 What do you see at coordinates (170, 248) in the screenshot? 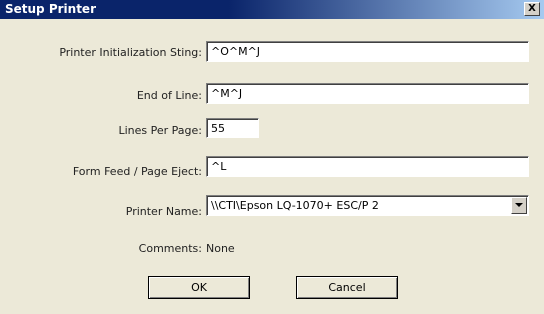
I see `comments-label: Comments:` at bounding box center [170, 248].